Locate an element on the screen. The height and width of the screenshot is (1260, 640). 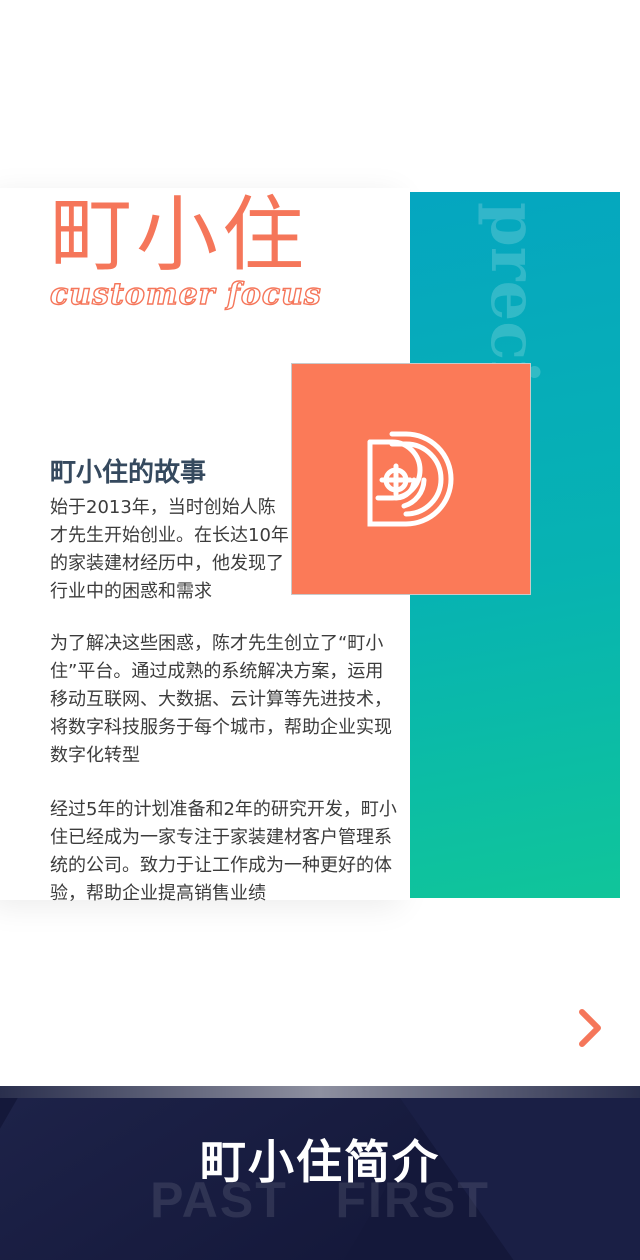
brand-logo-icon is located at coordinates (410, 479).